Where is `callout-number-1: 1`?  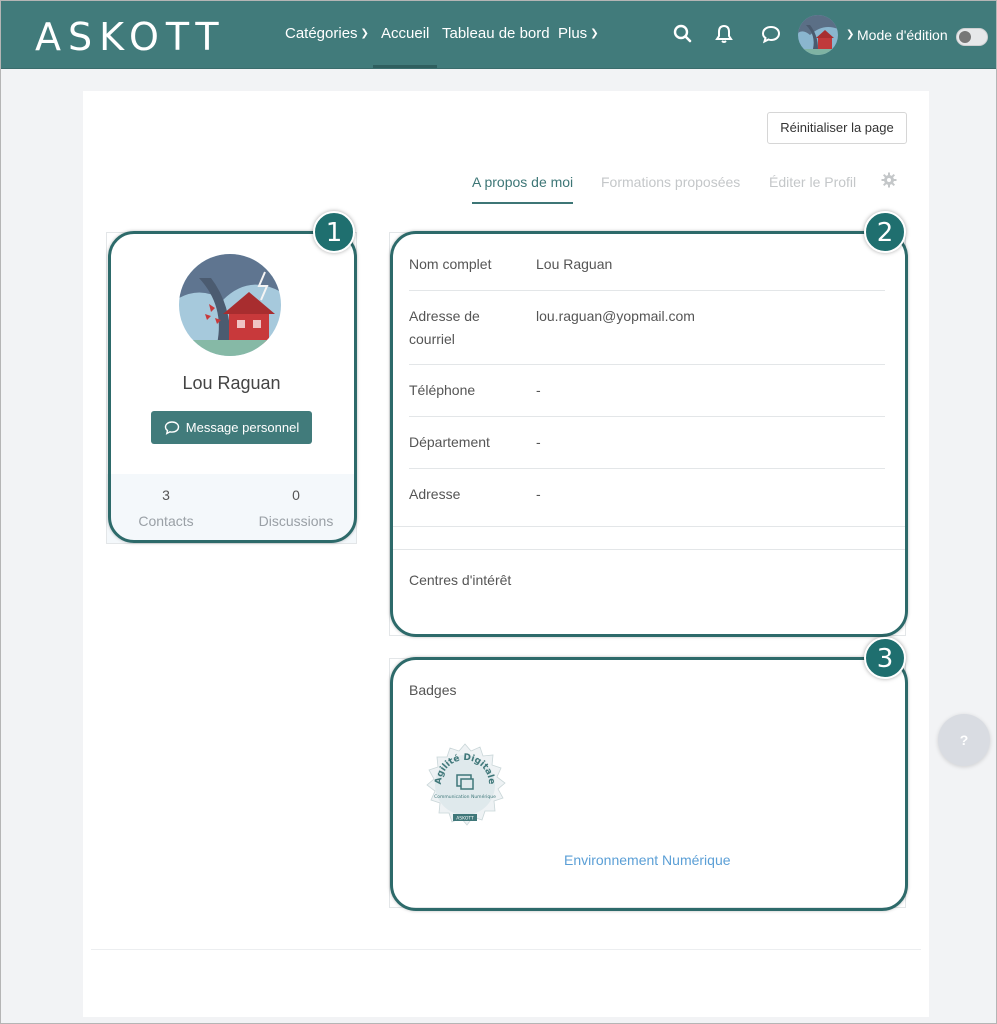 callout-number-1: 1 is located at coordinates (334, 232).